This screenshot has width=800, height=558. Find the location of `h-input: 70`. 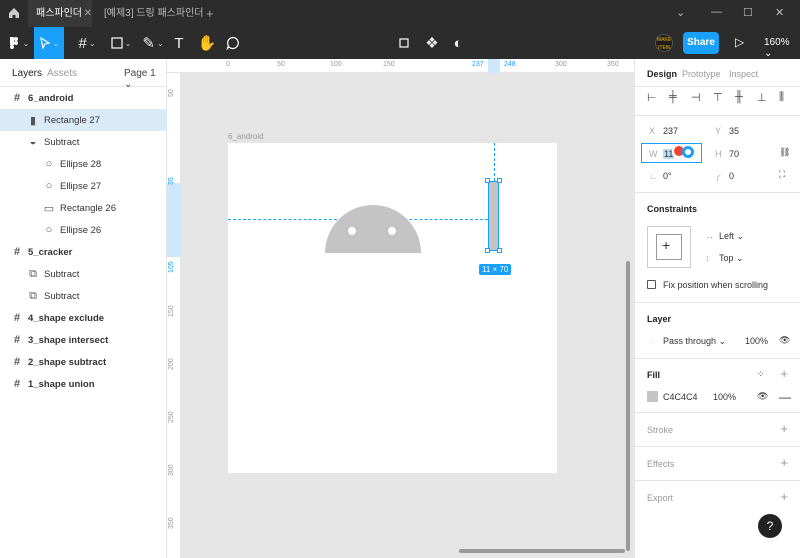

h-input: 70 is located at coordinates (734, 154).